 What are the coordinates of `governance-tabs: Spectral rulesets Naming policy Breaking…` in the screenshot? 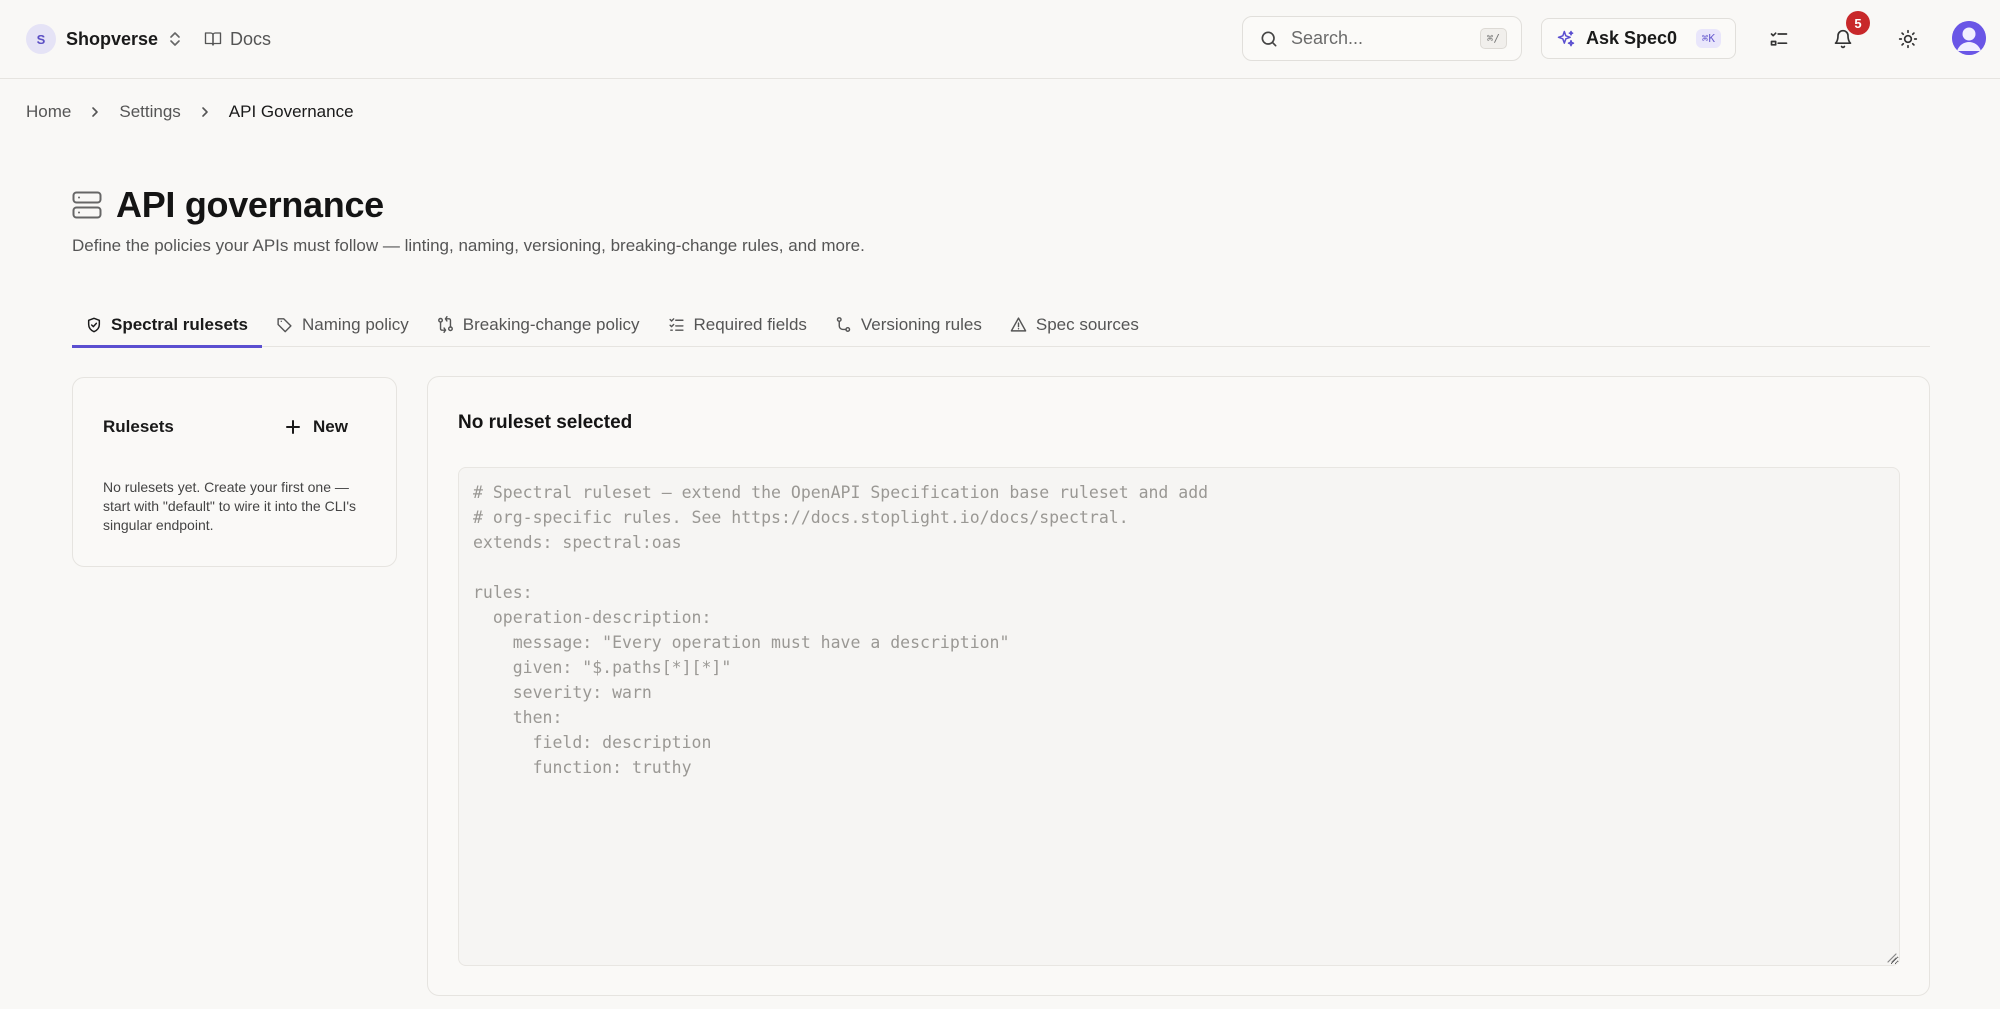 It's located at (1001, 325).